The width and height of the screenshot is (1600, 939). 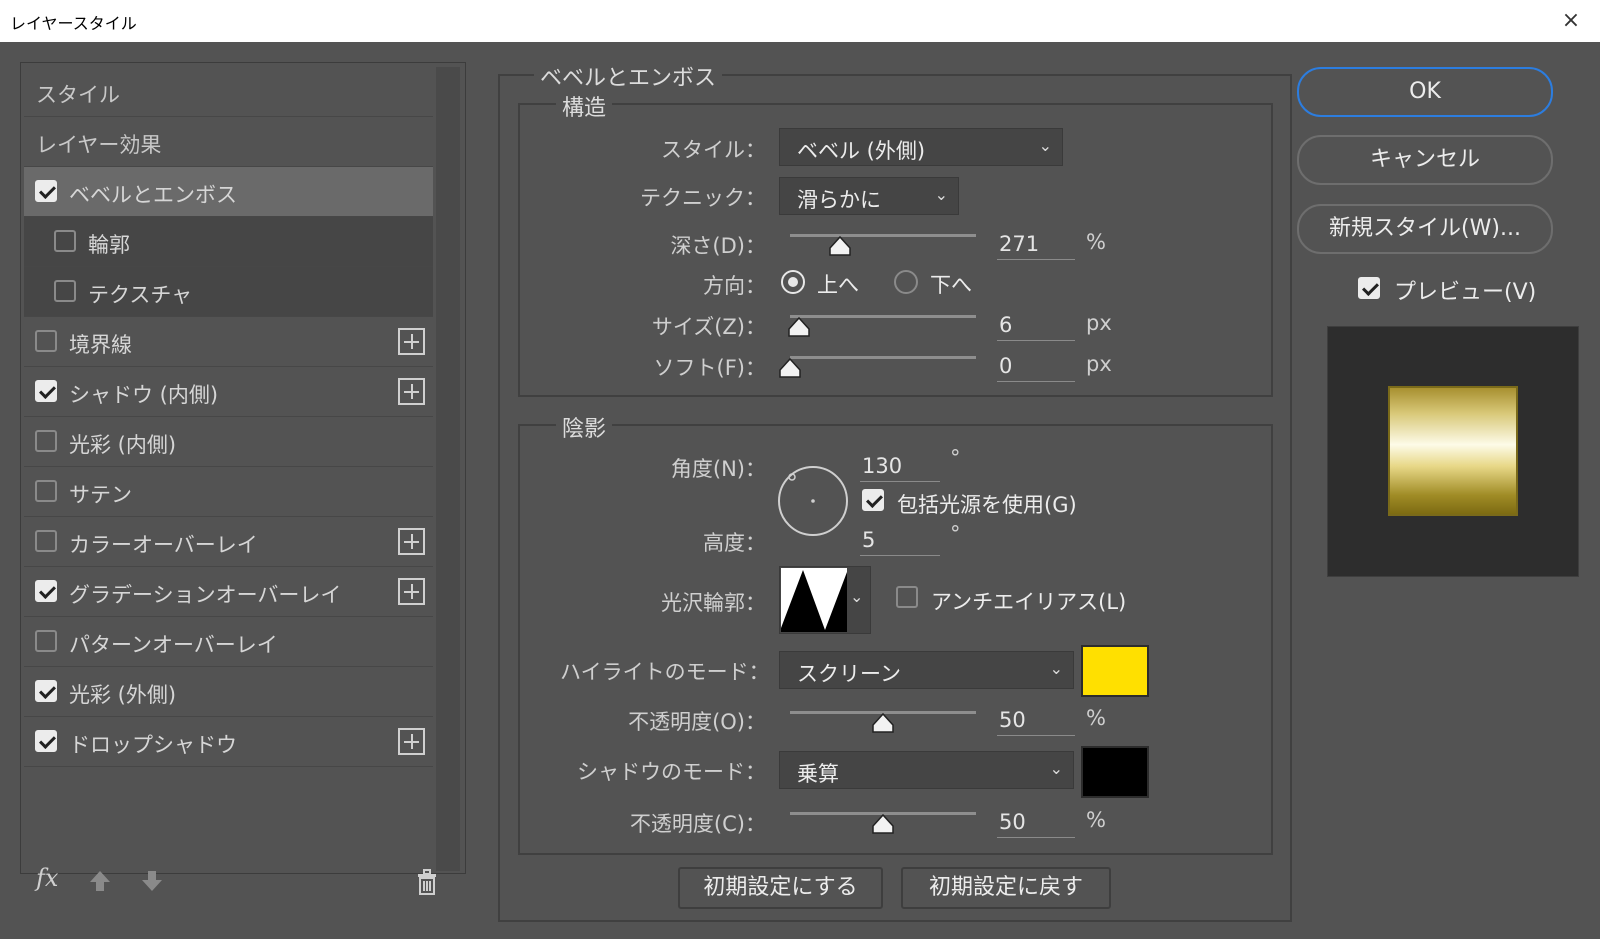 I want to click on depth-slider-thumb, so click(x=840, y=246).